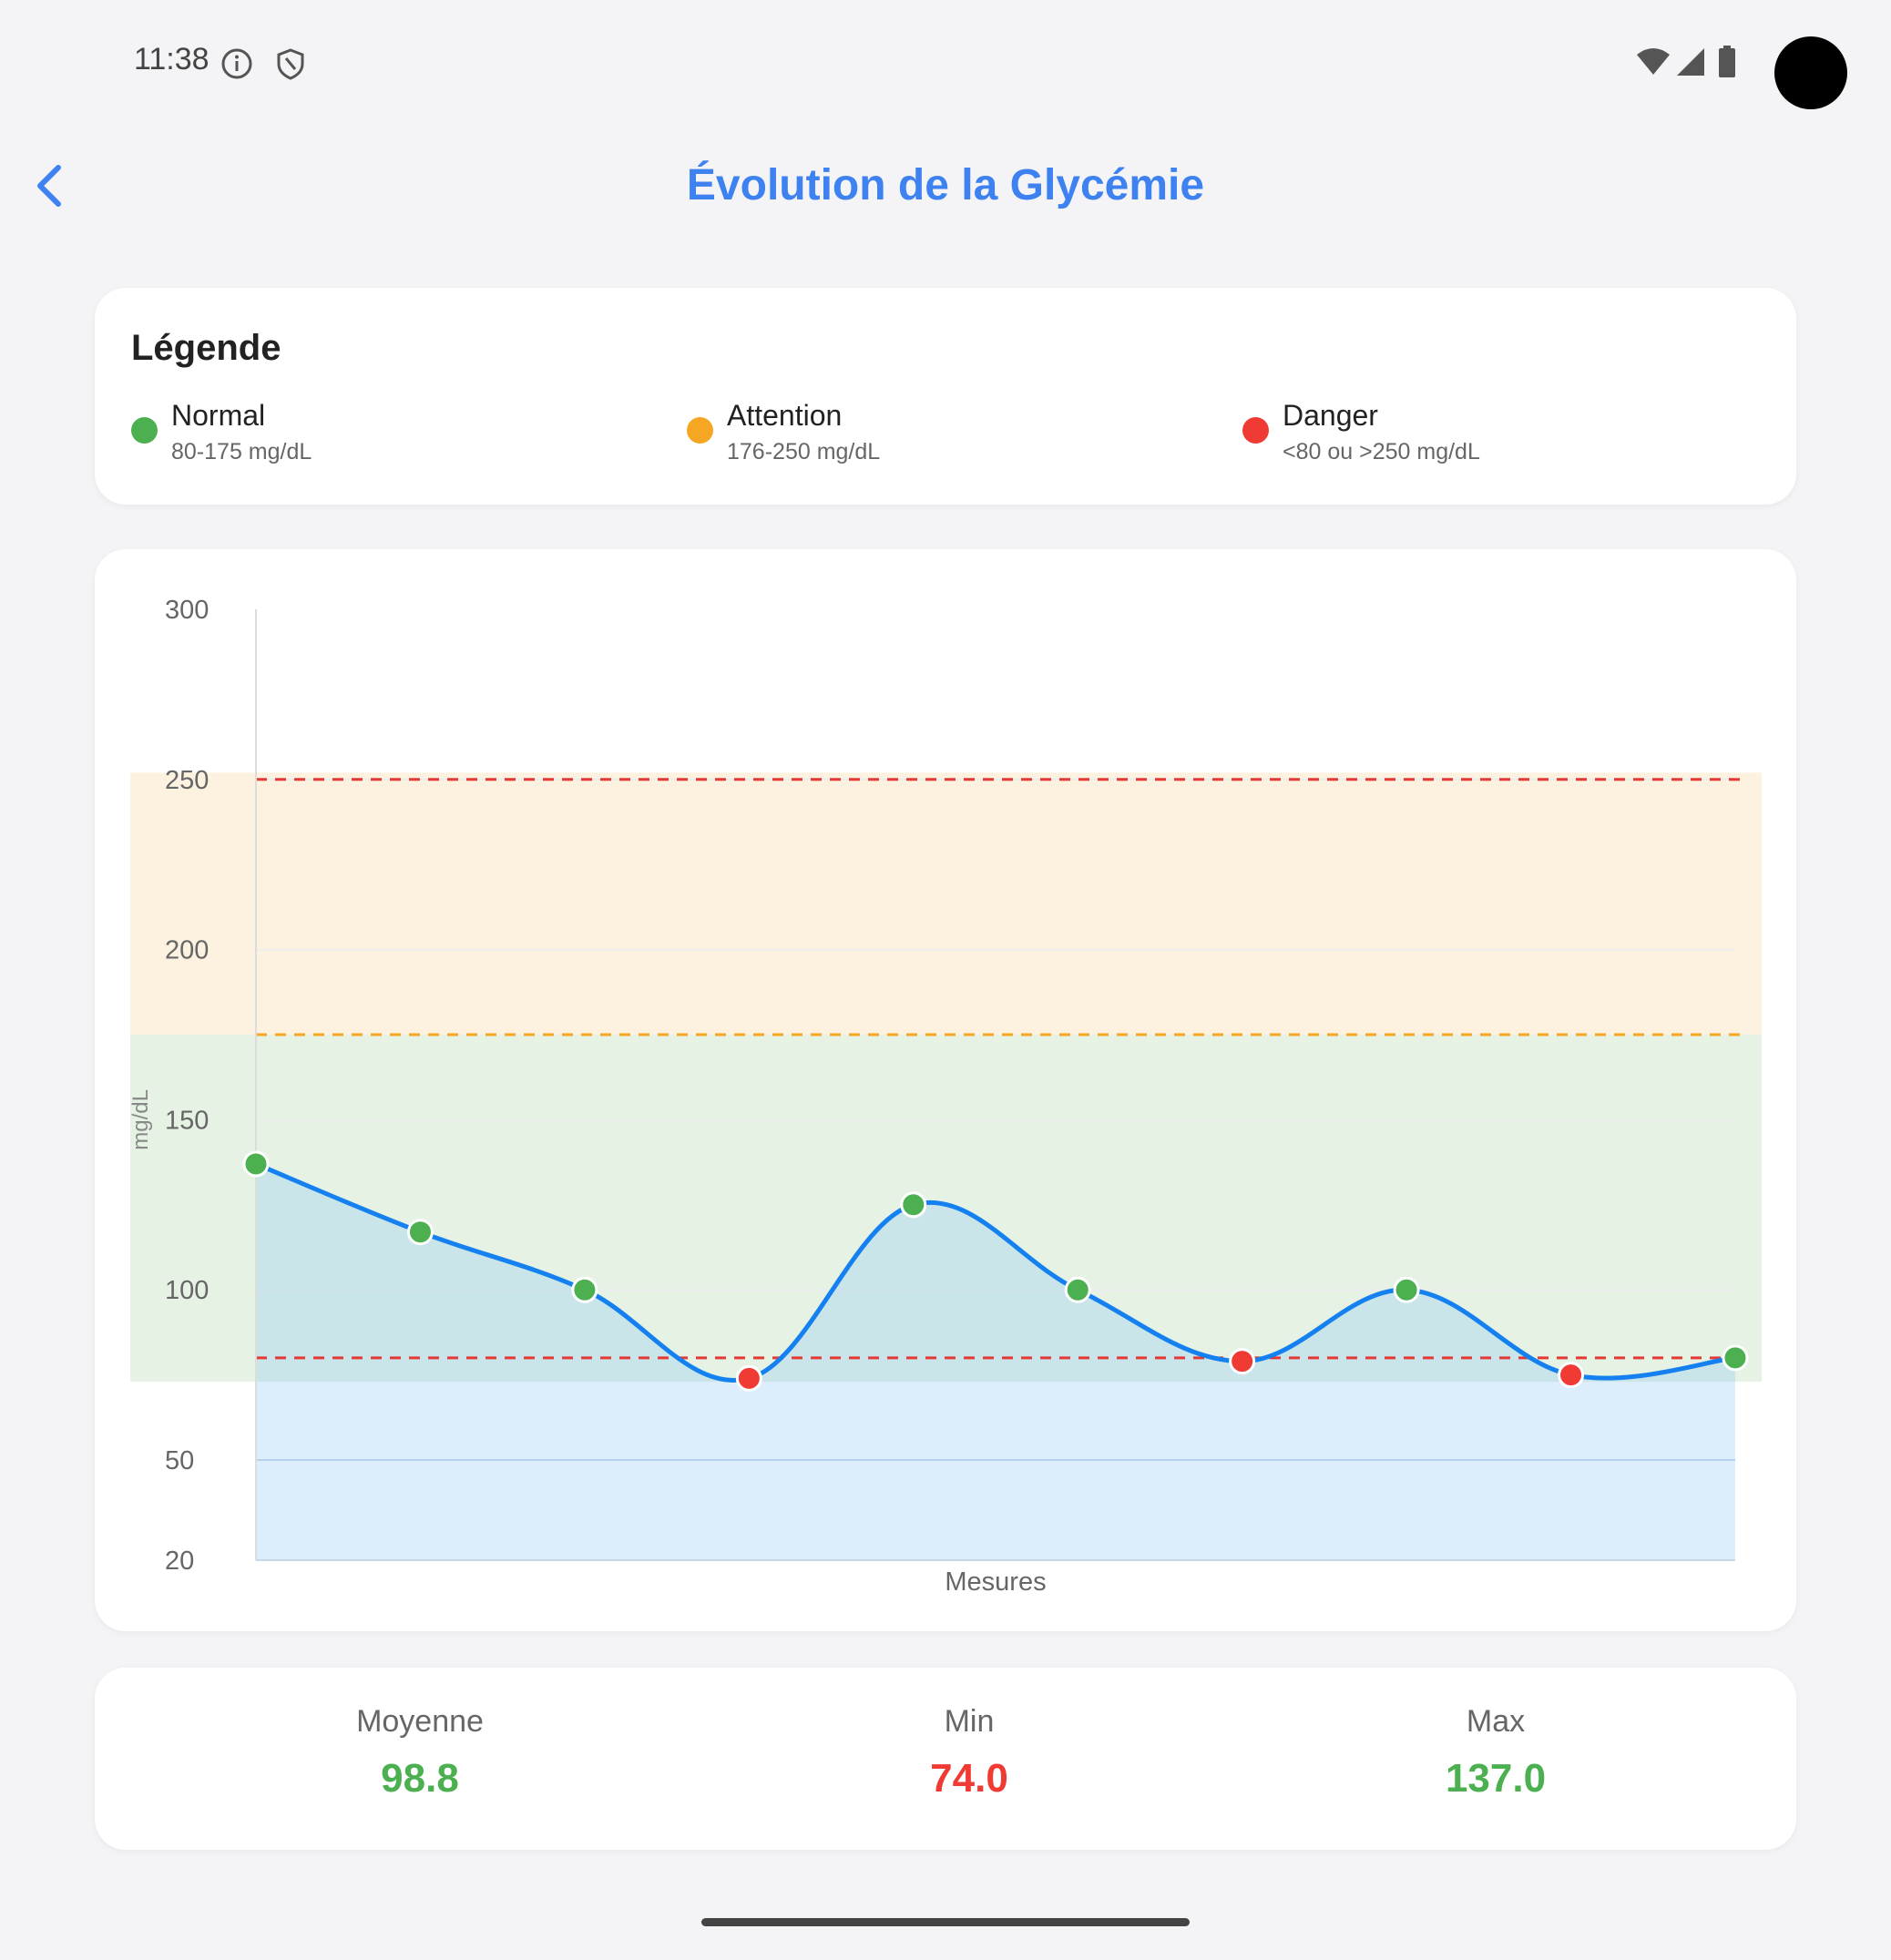 This screenshot has height=1960, width=1891. I want to click on y-tick-label: 200, so click(187, 951).